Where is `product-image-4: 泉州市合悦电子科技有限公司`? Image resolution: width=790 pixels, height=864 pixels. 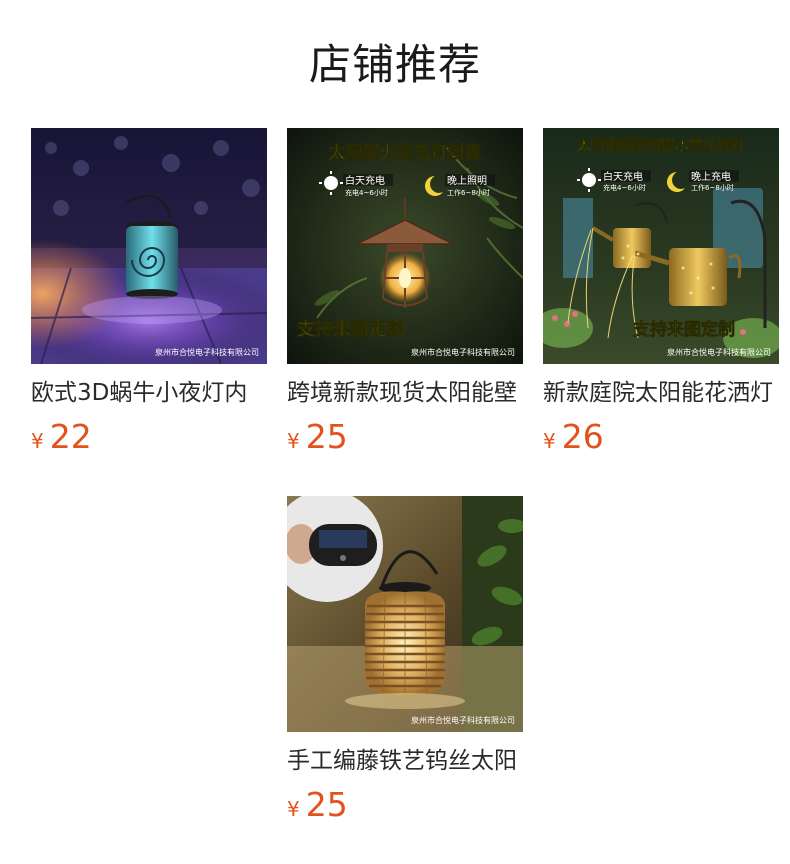
product-image-4: 泉州市合悦电子科技有限公司 is located at coordinates (405, 614).